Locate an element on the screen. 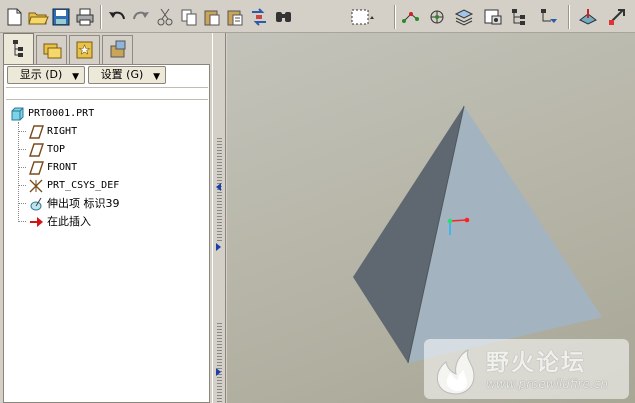 This screenshot has height=403, width=635. save-icon is located at coordinates (61, 17).